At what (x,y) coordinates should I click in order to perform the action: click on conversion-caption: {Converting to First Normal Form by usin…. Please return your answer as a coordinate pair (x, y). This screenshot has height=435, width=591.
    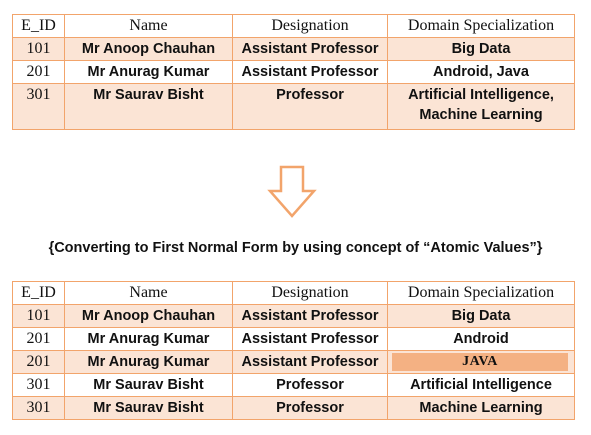
    Looking at the image, I should click on (295, 248).